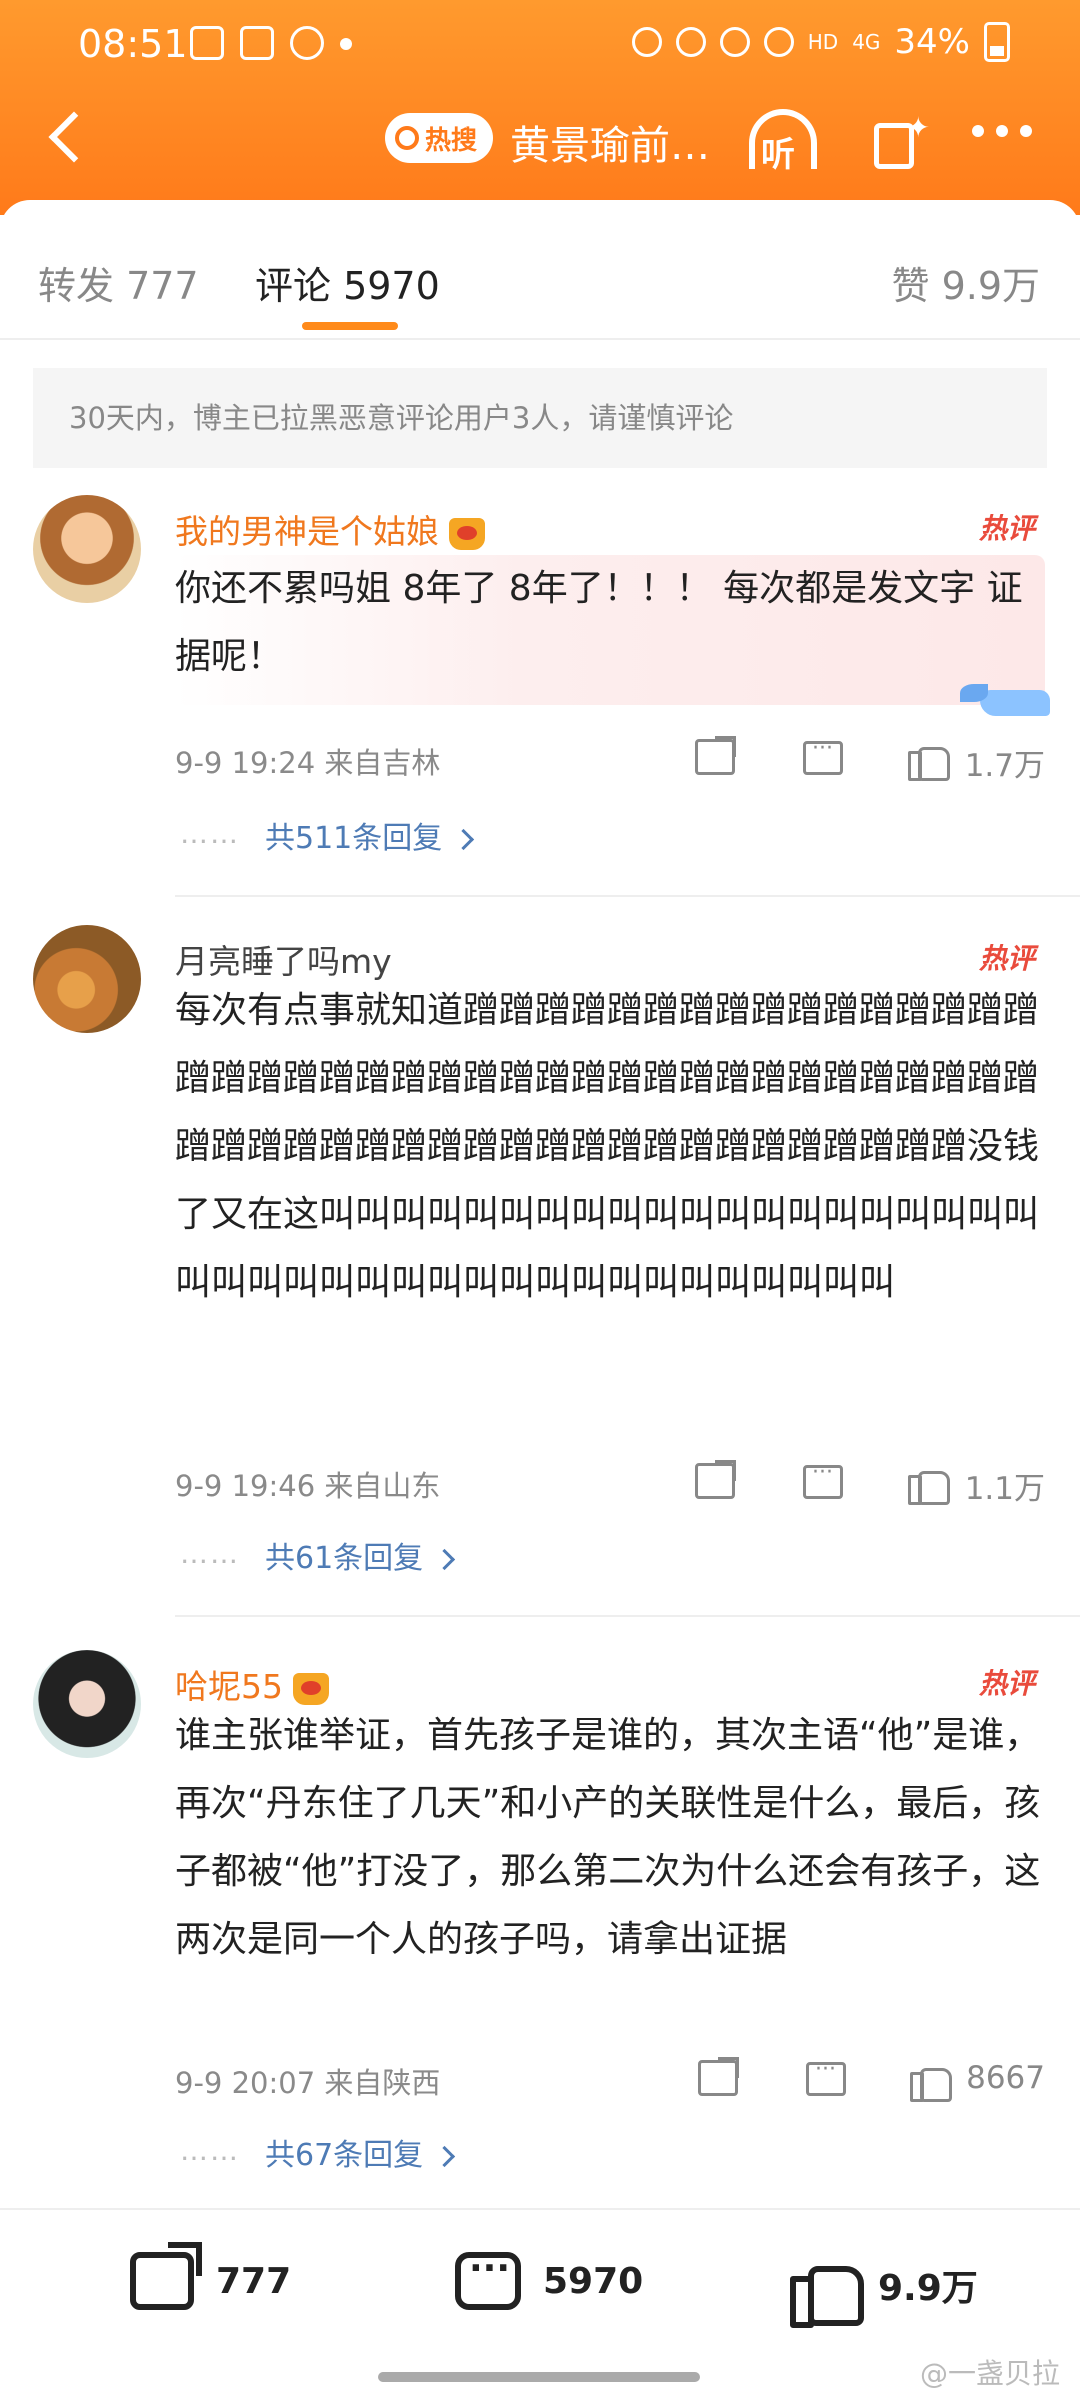 This screenshot has height=2400, width=1080. Describe the element at coordinates (610, 630) in the screenshot. I see `comment-text: 你还不累吗姐 8年了 8年了！！！ 每次都是发文字 证据呢！` at that location.